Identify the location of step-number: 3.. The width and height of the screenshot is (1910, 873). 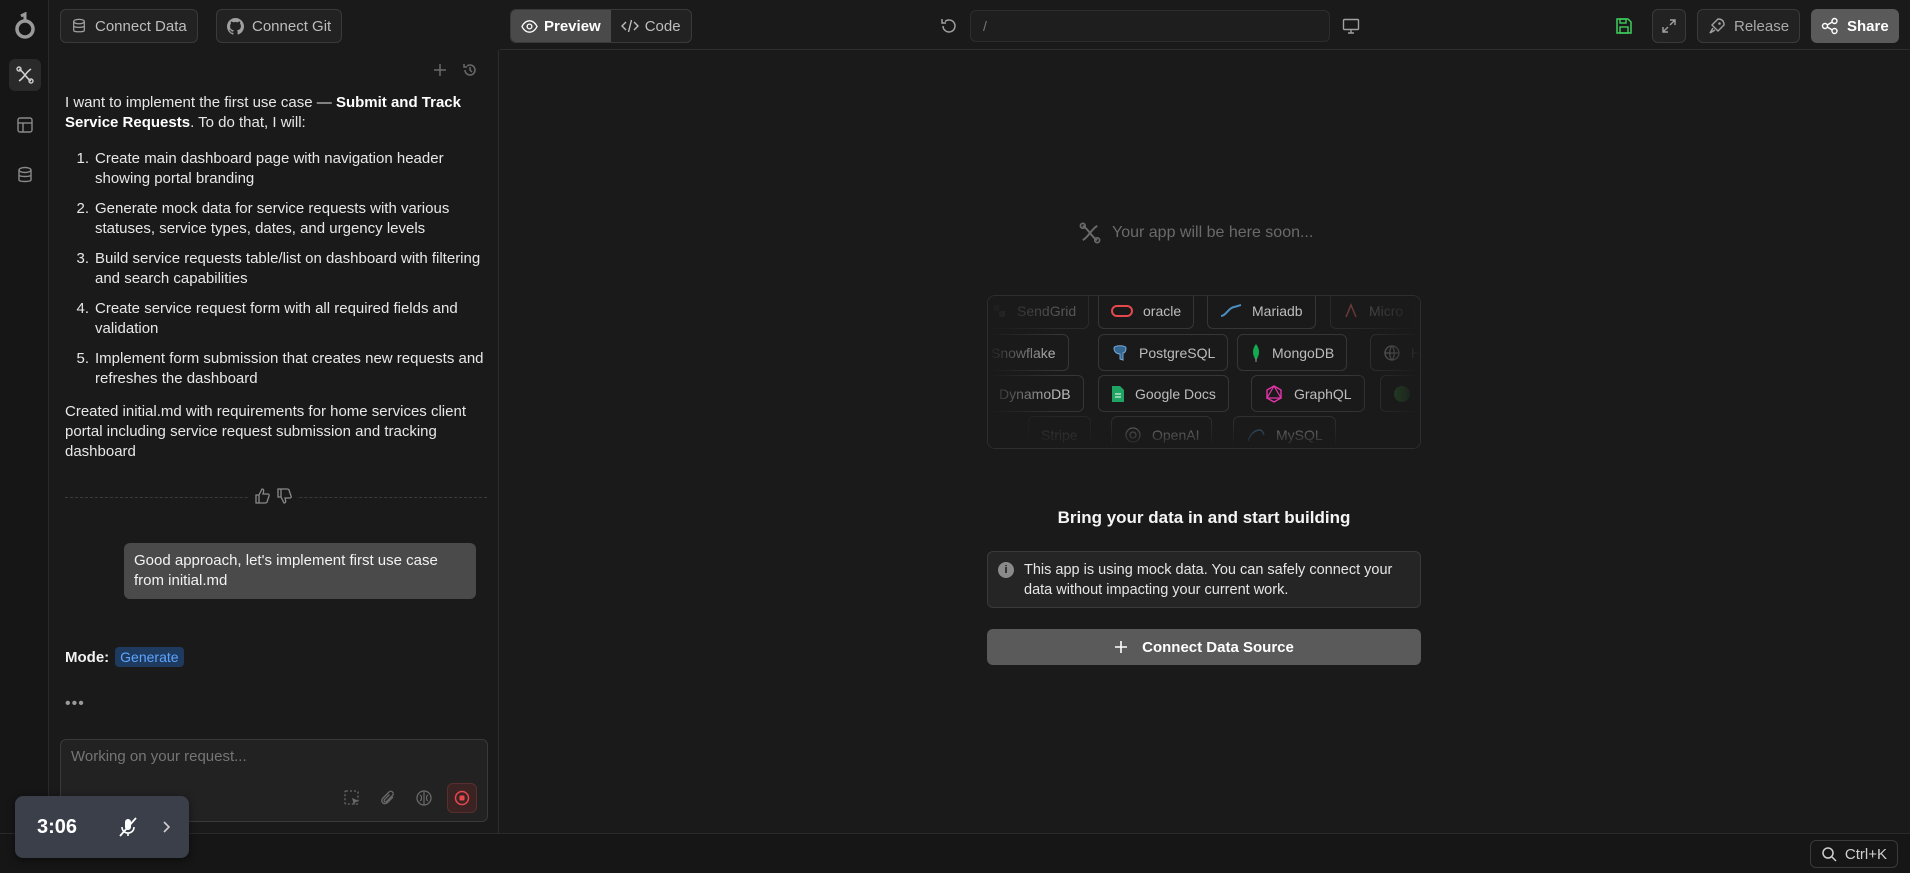
(82, 258).